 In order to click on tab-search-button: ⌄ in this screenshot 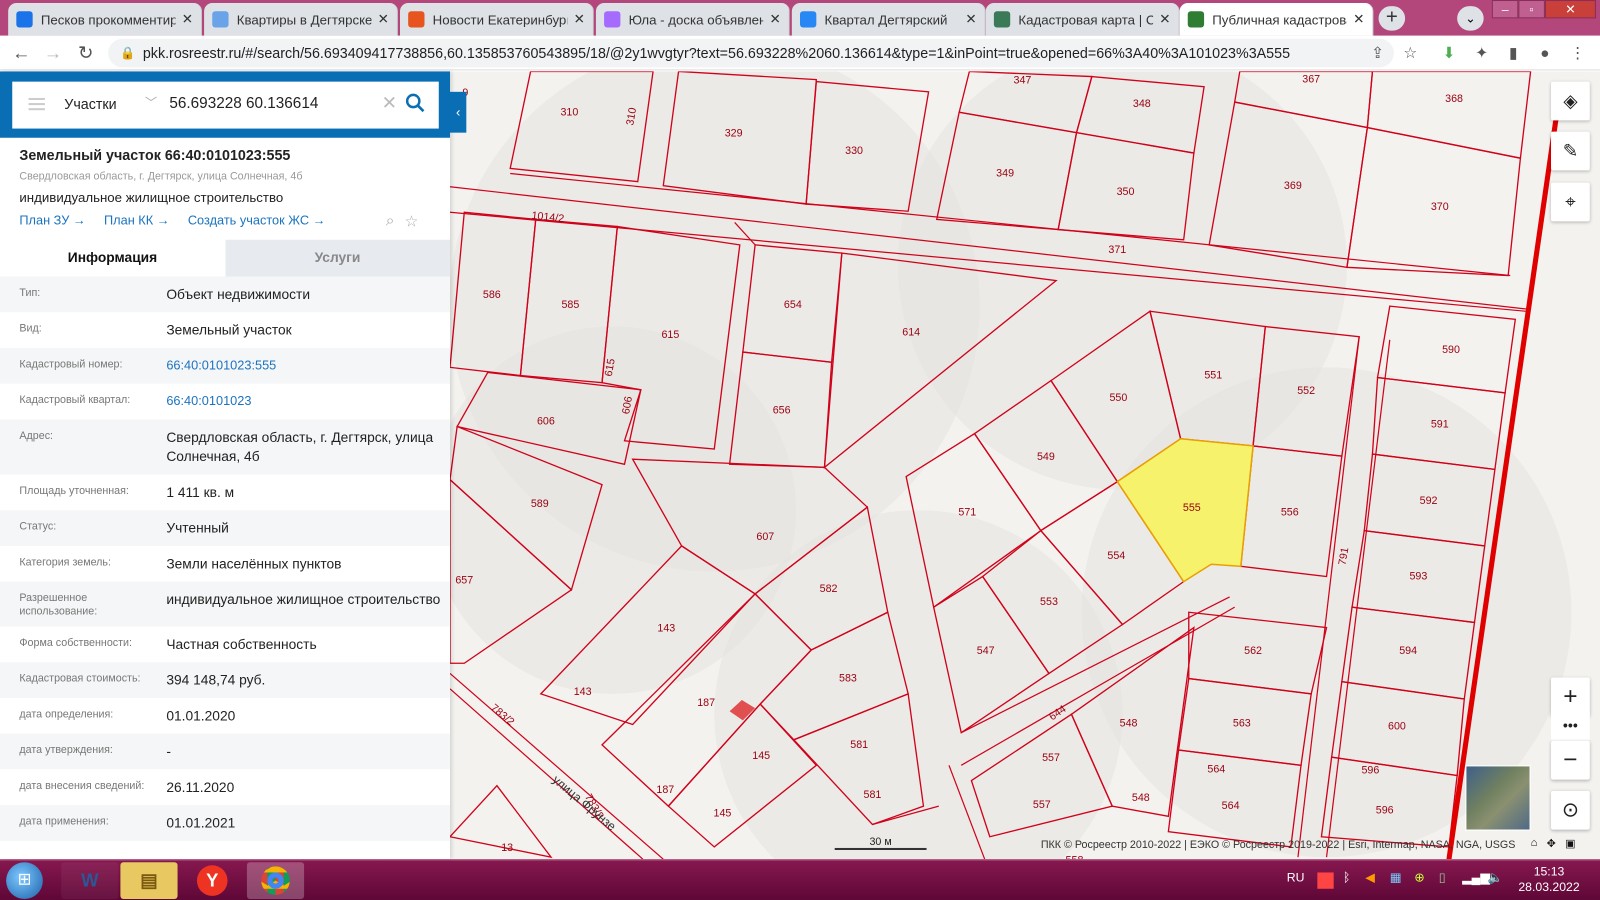, I will do `click(1470, 18)`.